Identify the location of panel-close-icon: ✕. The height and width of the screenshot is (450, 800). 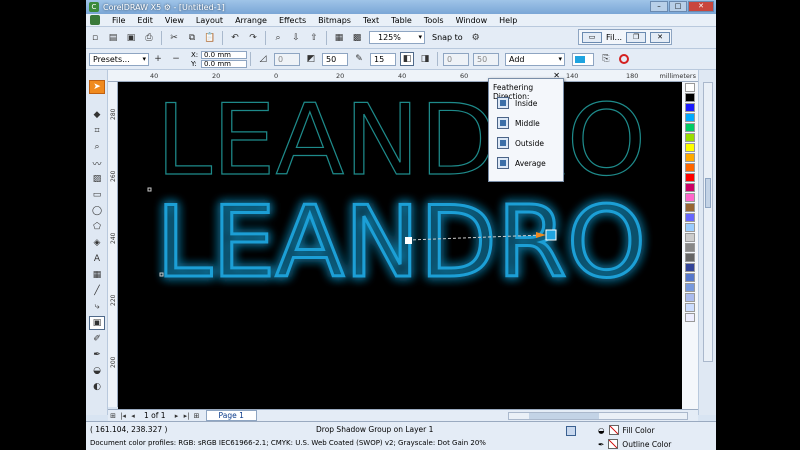
(556, 75).